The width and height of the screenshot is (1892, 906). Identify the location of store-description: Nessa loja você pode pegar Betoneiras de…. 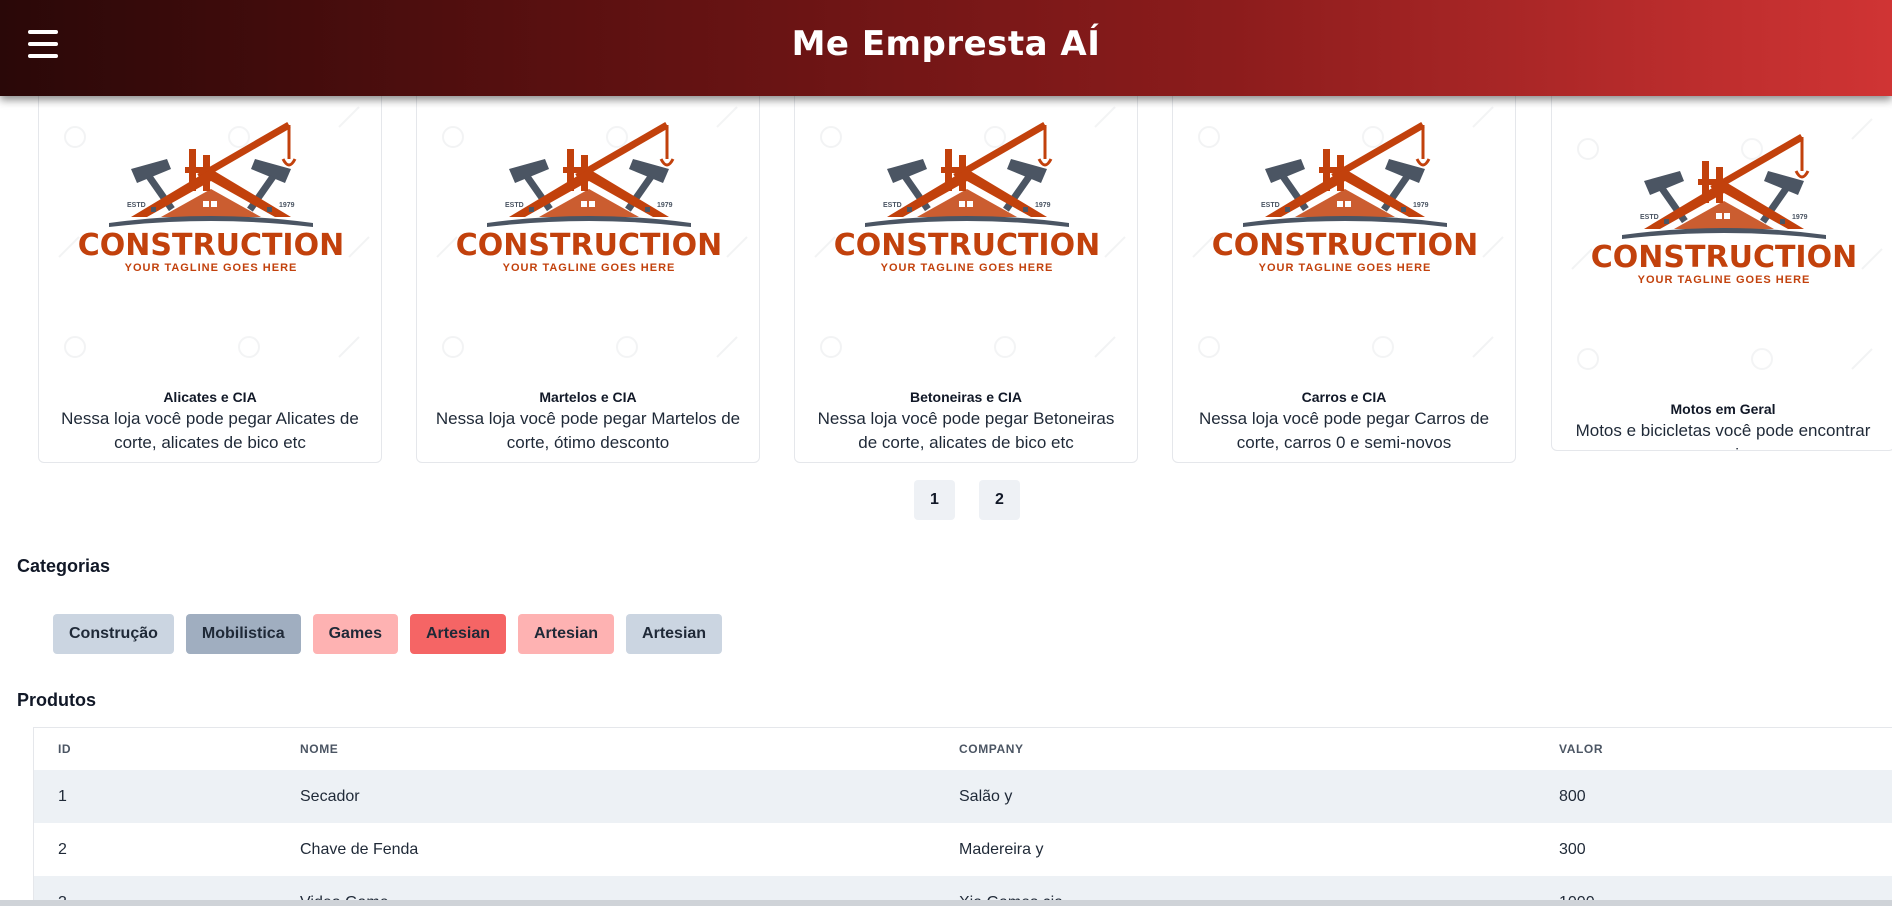
(966, 430).